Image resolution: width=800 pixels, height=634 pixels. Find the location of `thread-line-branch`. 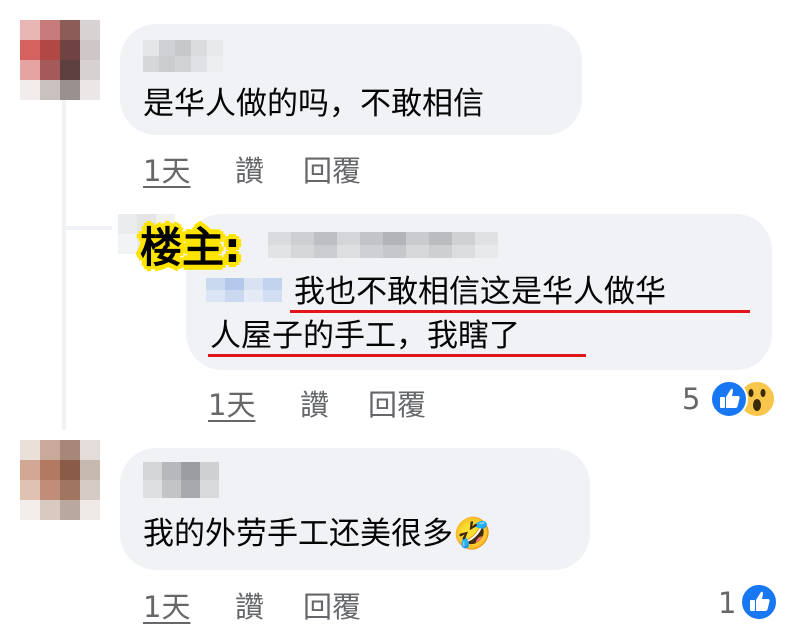

thread-line-branch is located at coordinates (87, 228).